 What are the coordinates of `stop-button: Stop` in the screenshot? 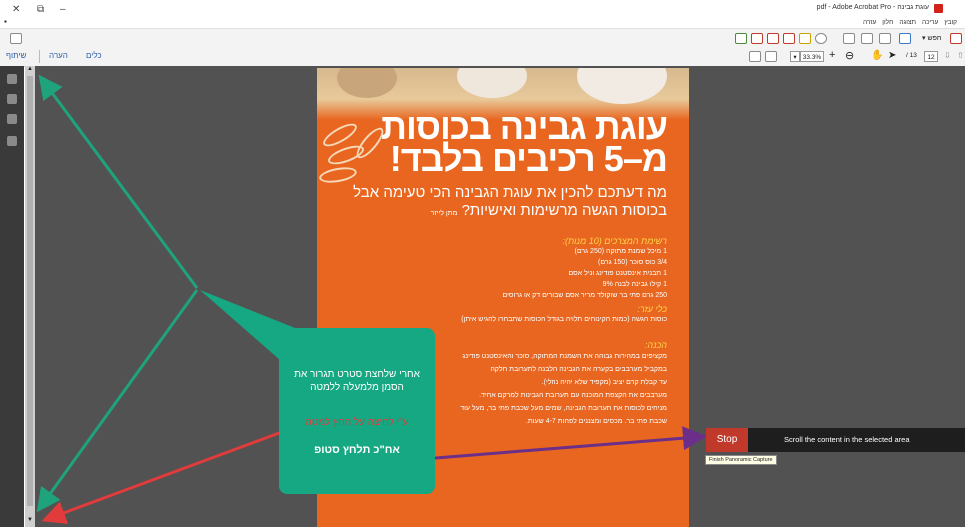 It's located at (727, 440).